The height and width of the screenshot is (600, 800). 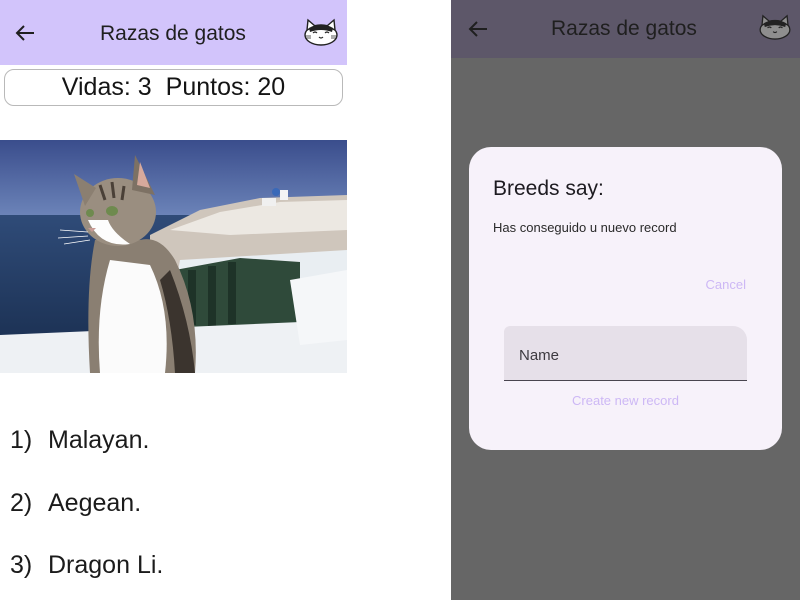 I want to click on points-counter: Puntos: 20, so click(x=225, y=87).